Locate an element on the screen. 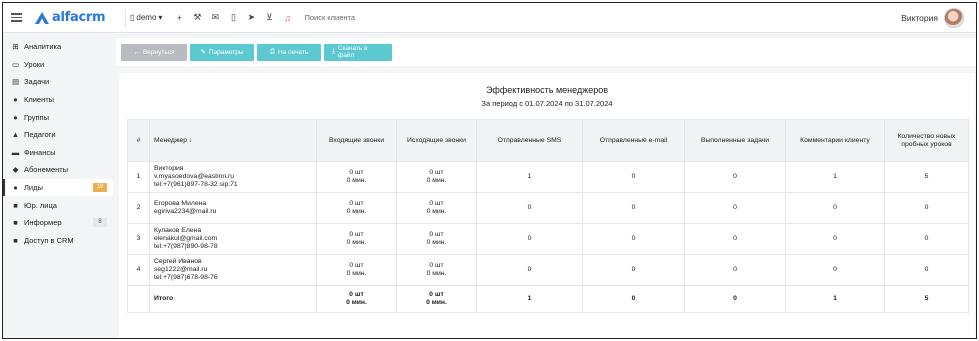 The height and width of the screenshot is (341, 979). total-trials: 5 is located at coordinates (926, 298).